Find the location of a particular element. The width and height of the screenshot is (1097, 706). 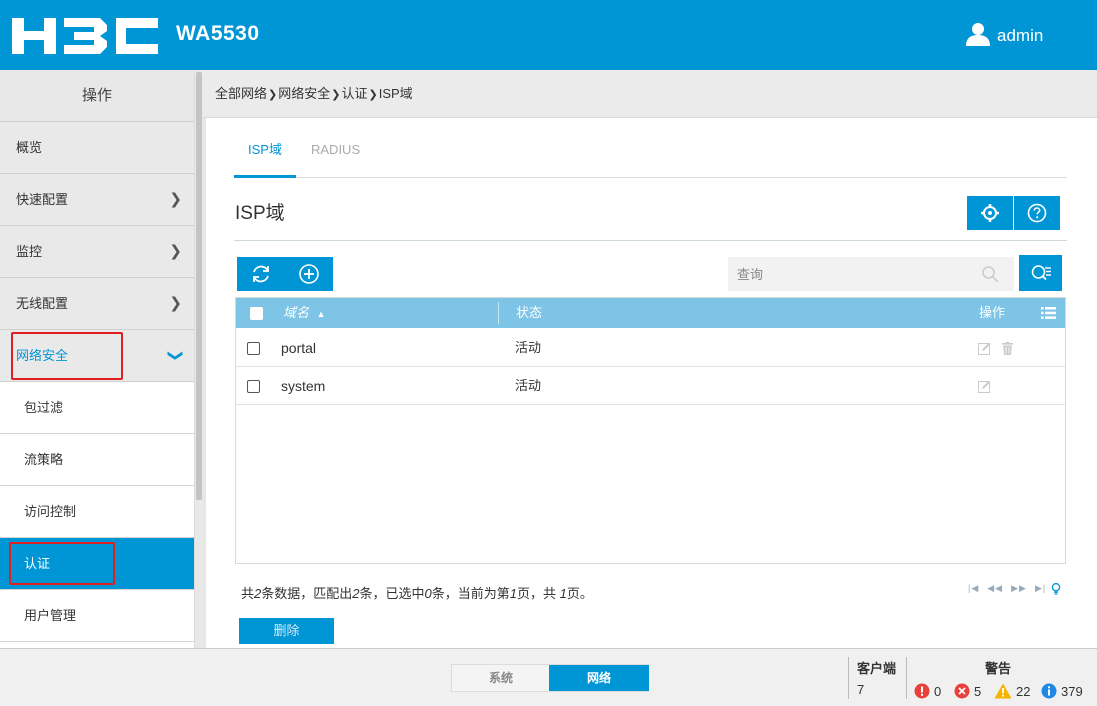

mode-network-button: 网络 is located at coordinates (599, 678).